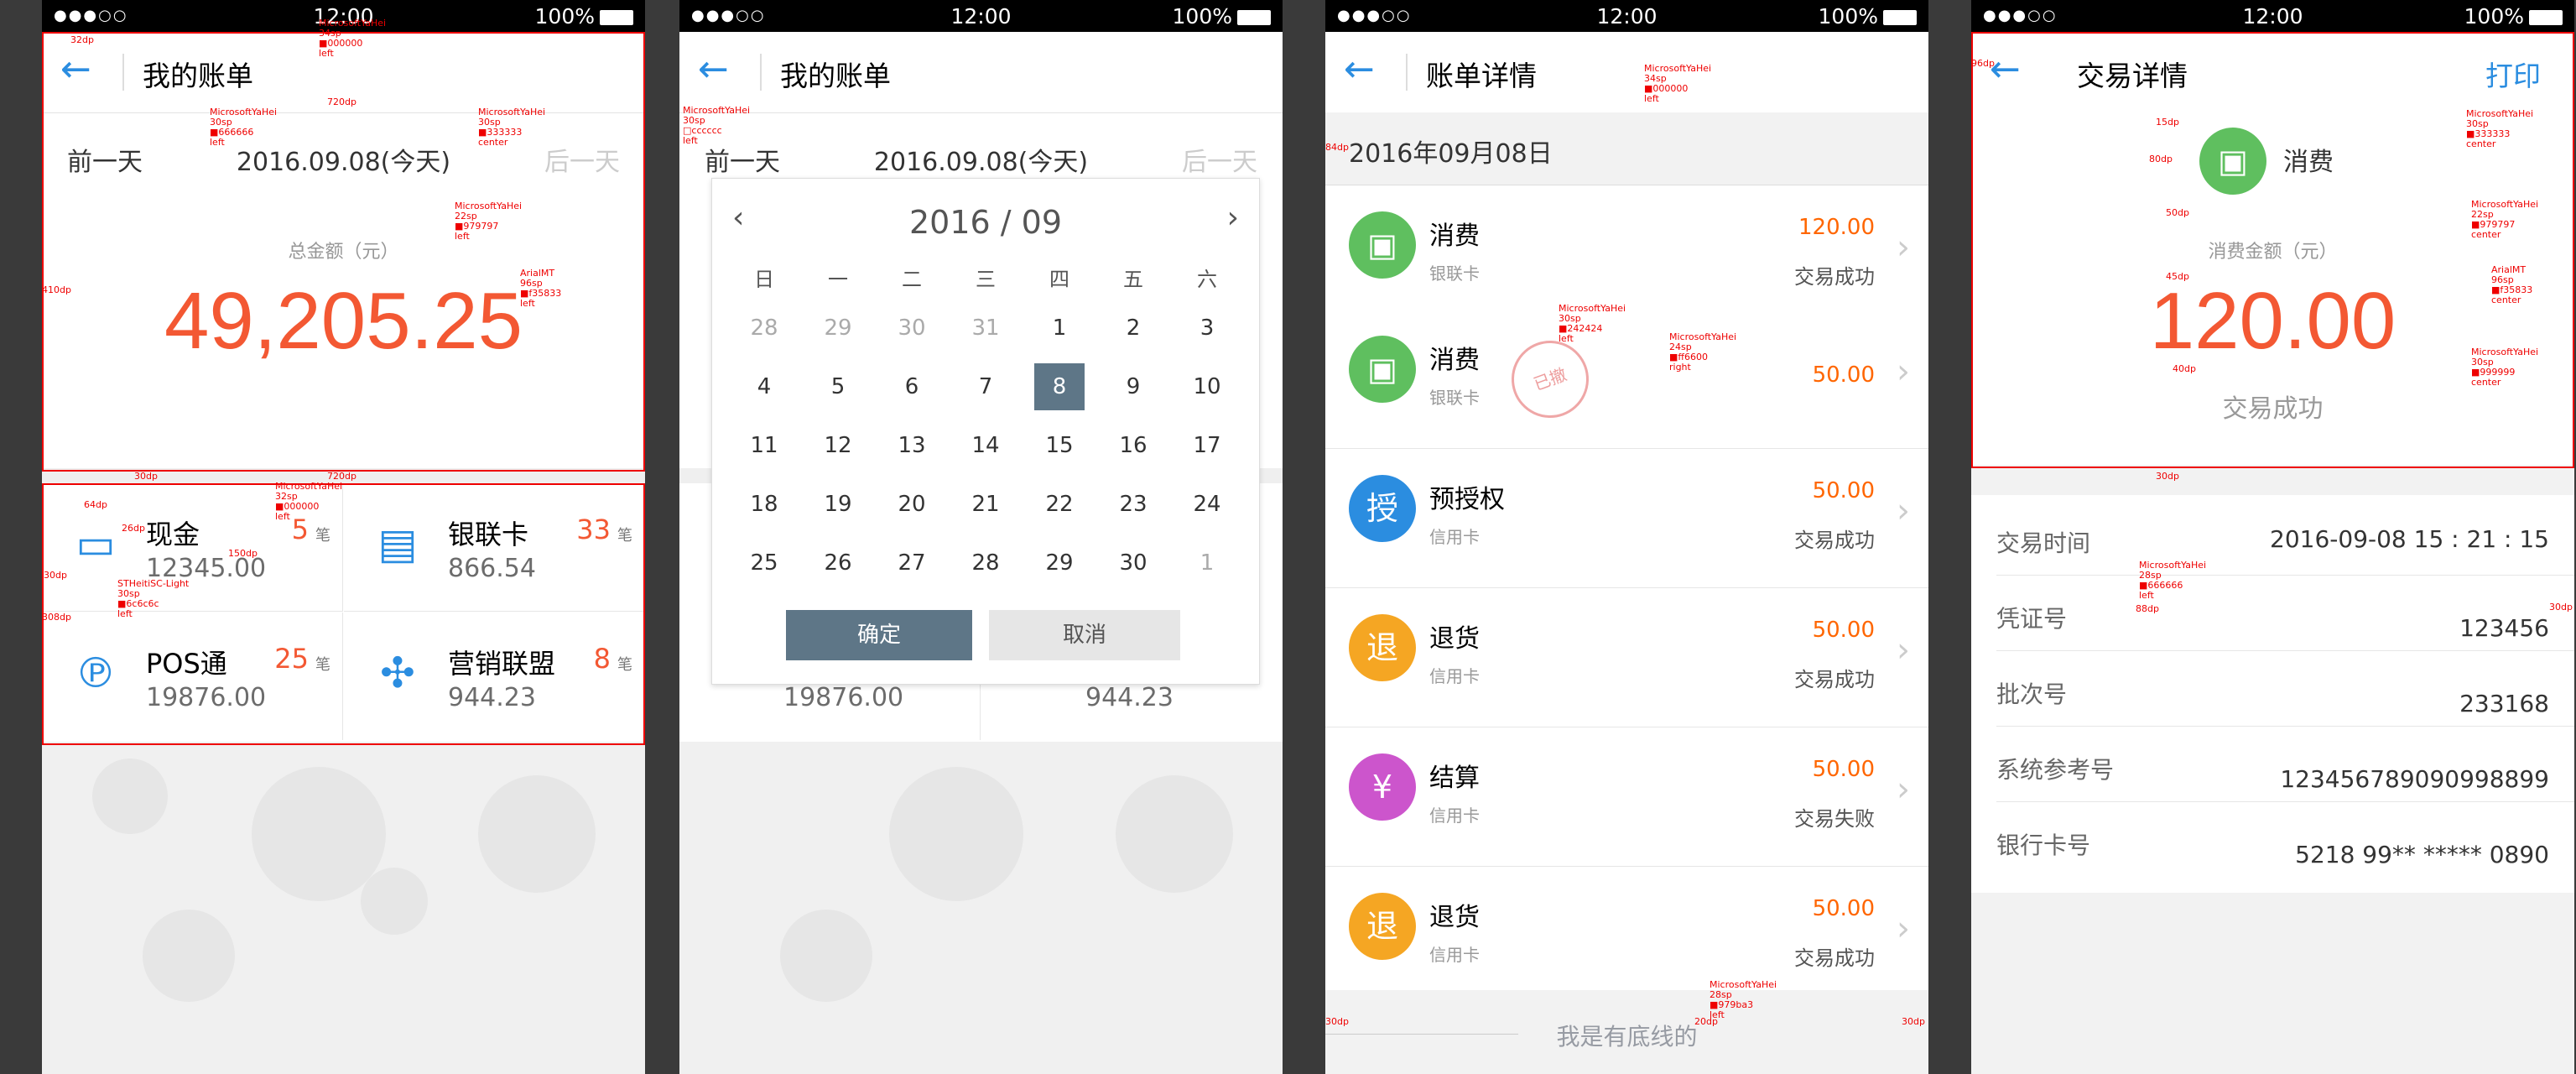 Image resolution: width=2576 pixels, height=1074 pixels. Describe the element at coordinates (1382, 509) in the screenshot. I see `shield-icon: 授` at that location.